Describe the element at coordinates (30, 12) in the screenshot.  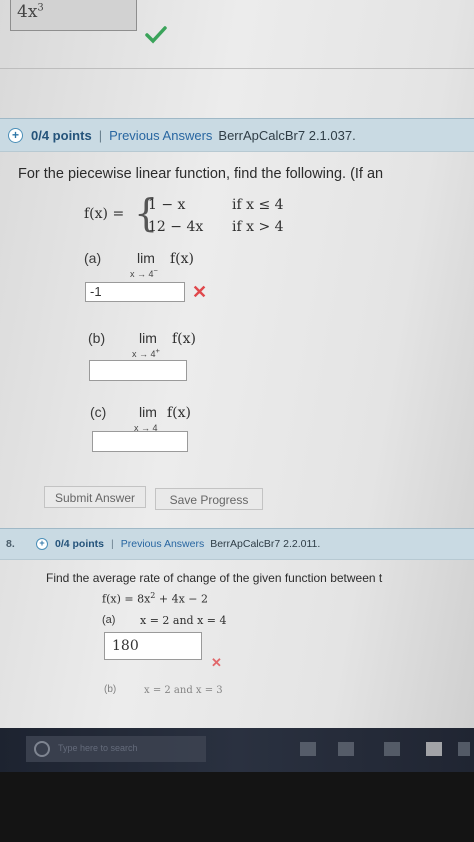
I see `previous-answer-value: 4x3` at that location.